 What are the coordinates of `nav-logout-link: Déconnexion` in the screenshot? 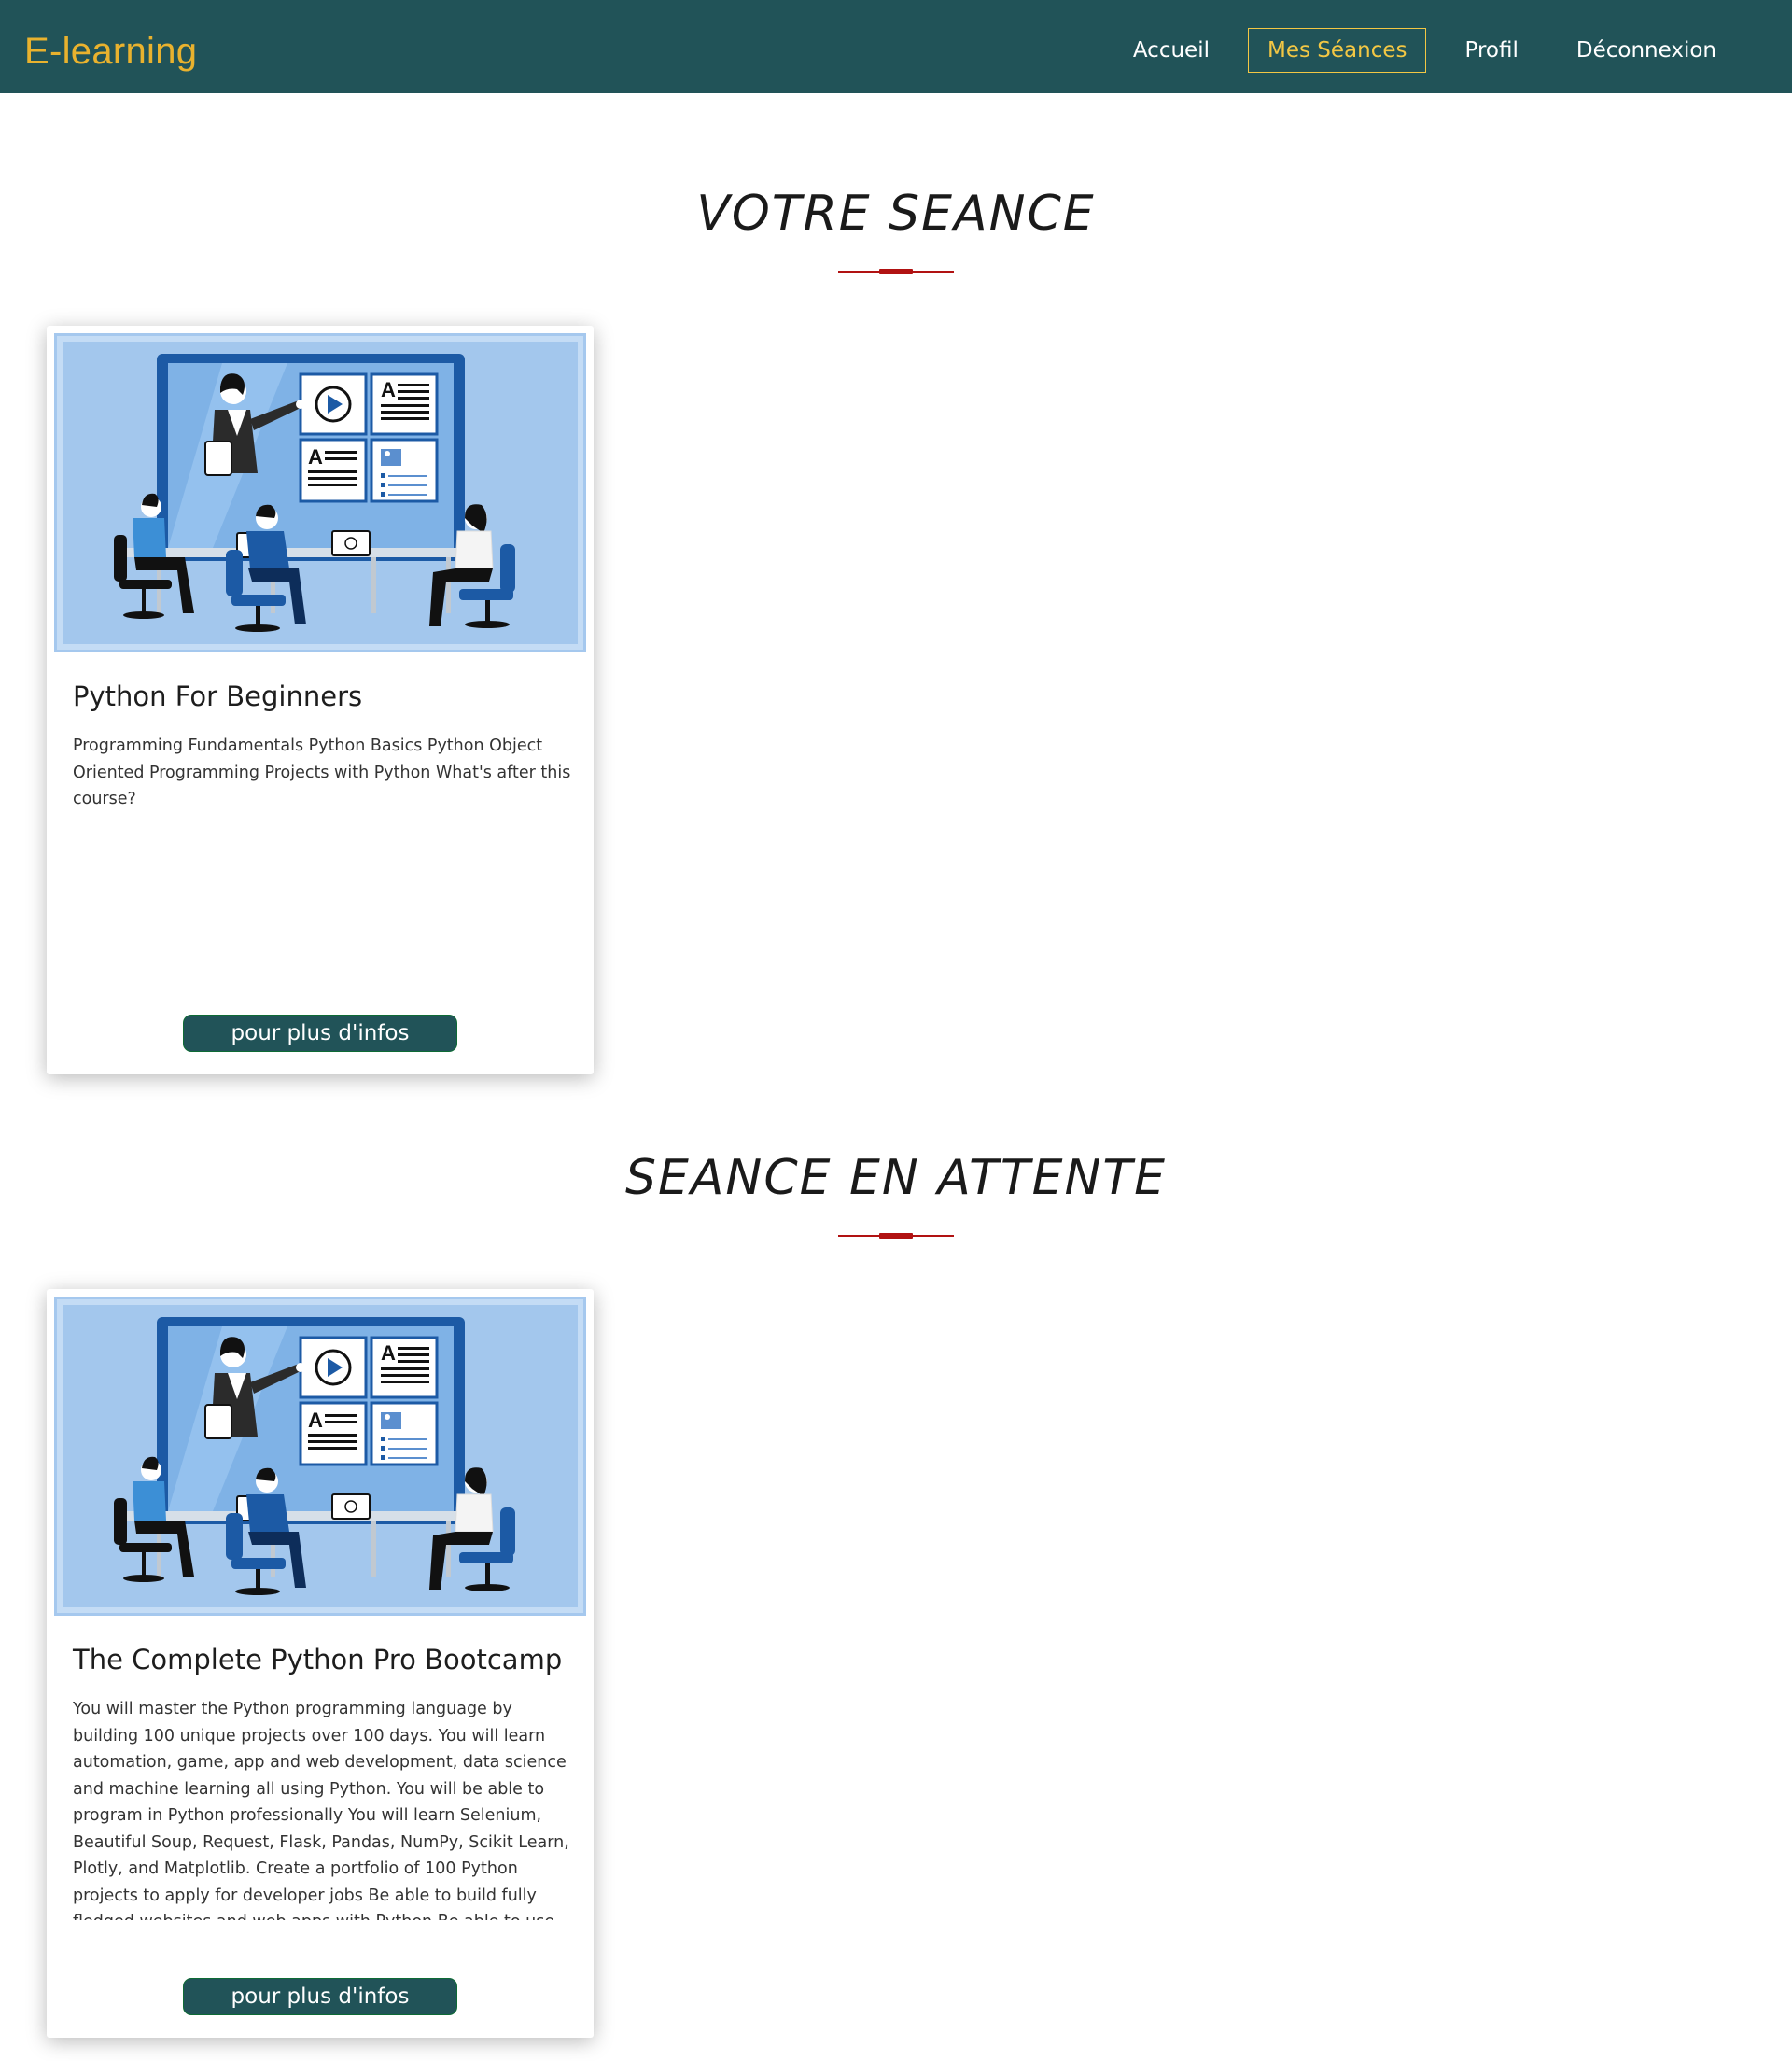 It's located at (1646, 50).